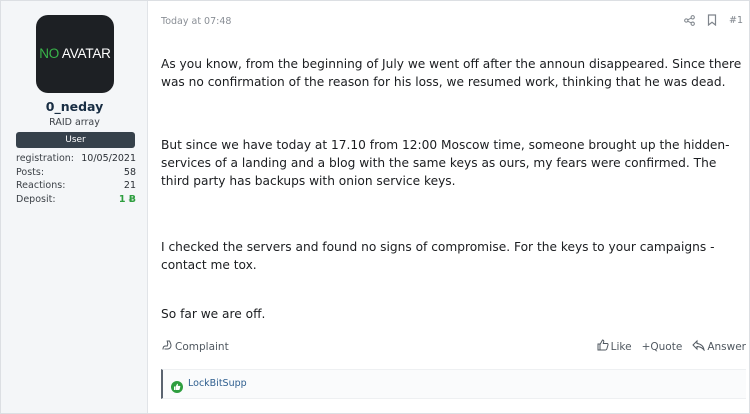 The image size is (750, 414). What do you see at coordinates (45, 158) in the screenshot?
I see `stat-label: registration:` at bounding box center [45, 158].